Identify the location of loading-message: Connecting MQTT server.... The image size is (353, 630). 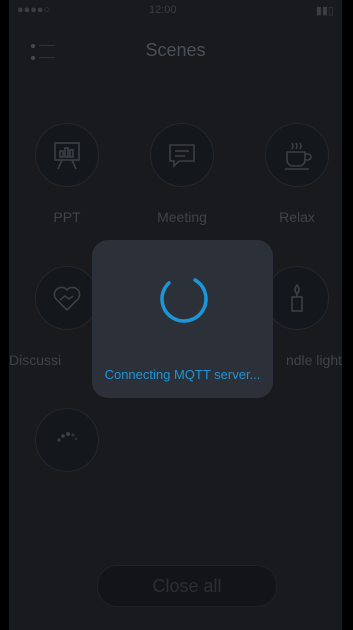
(182, 374).